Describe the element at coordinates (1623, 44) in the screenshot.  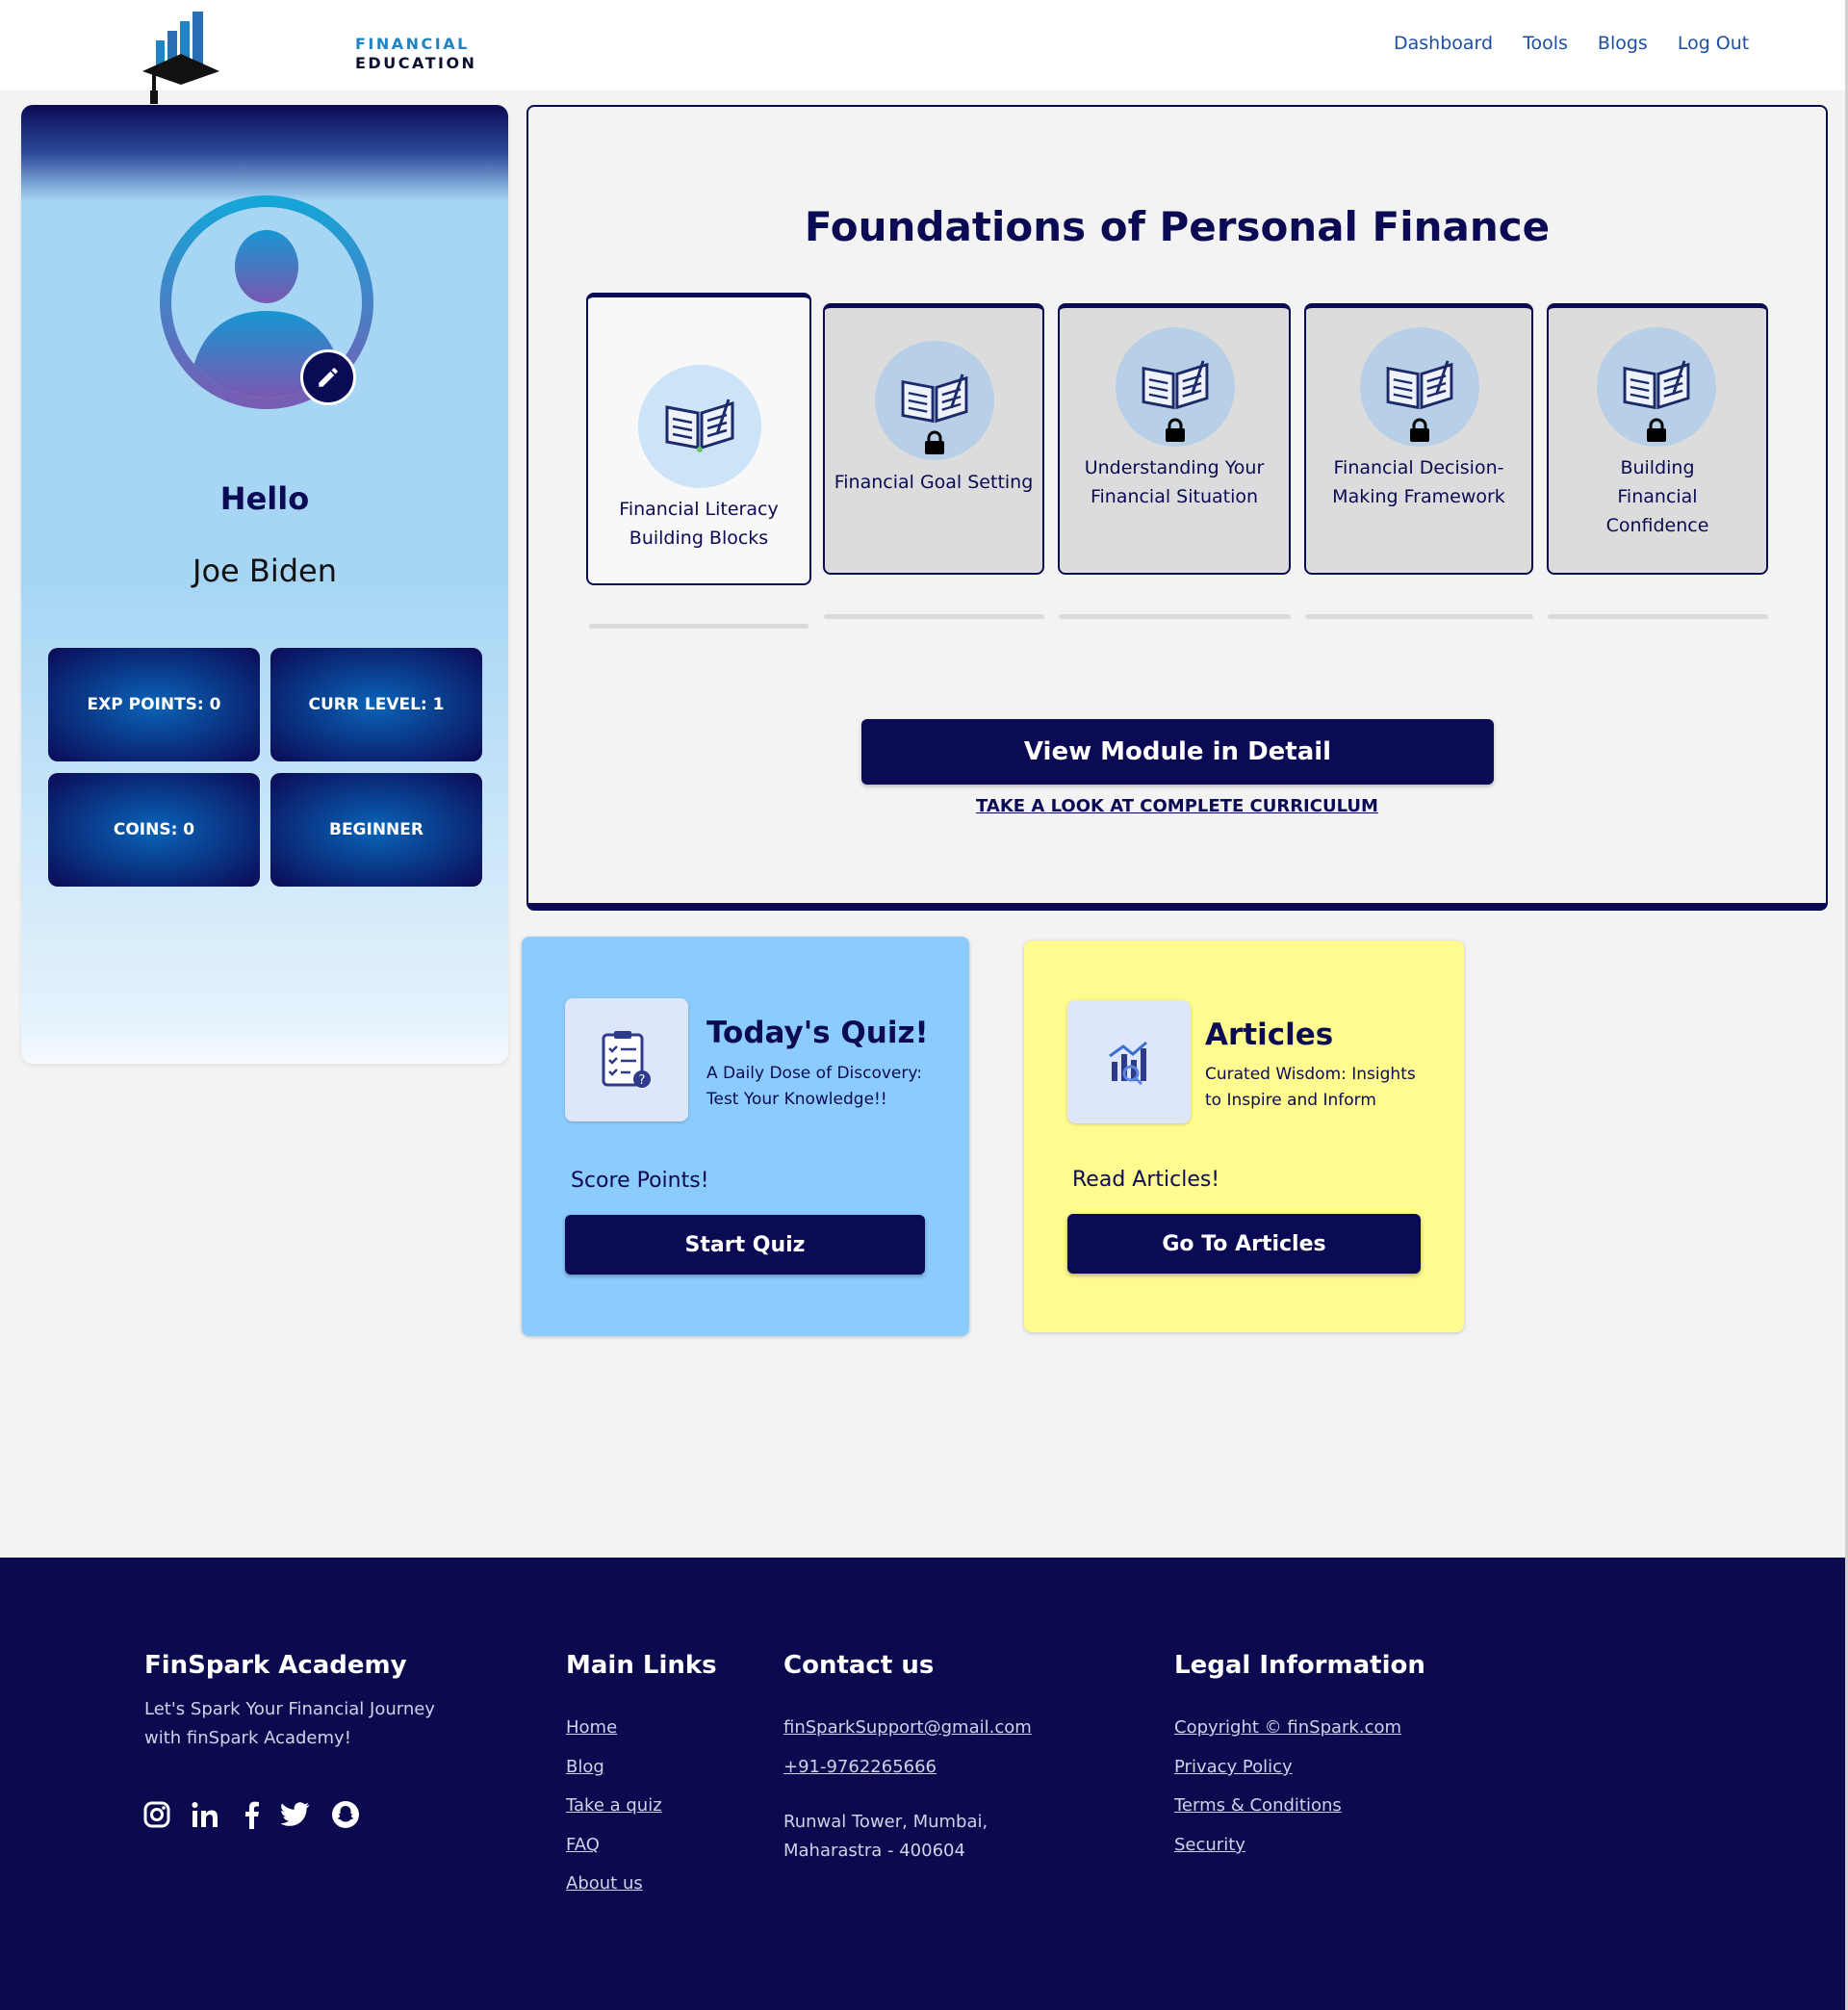
I see `nav-blogs: Blogs` at that location.